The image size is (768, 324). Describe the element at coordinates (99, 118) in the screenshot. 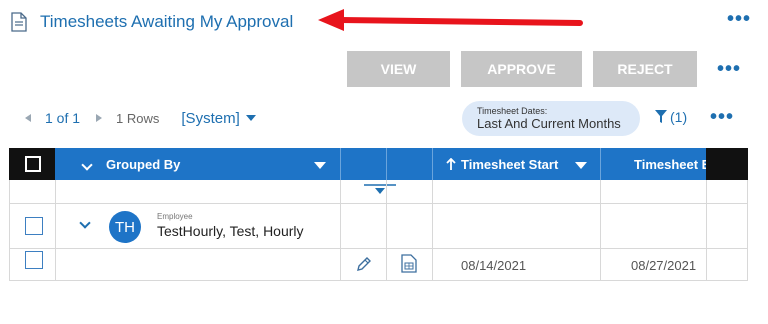

I see `next-page-icon` at that location.